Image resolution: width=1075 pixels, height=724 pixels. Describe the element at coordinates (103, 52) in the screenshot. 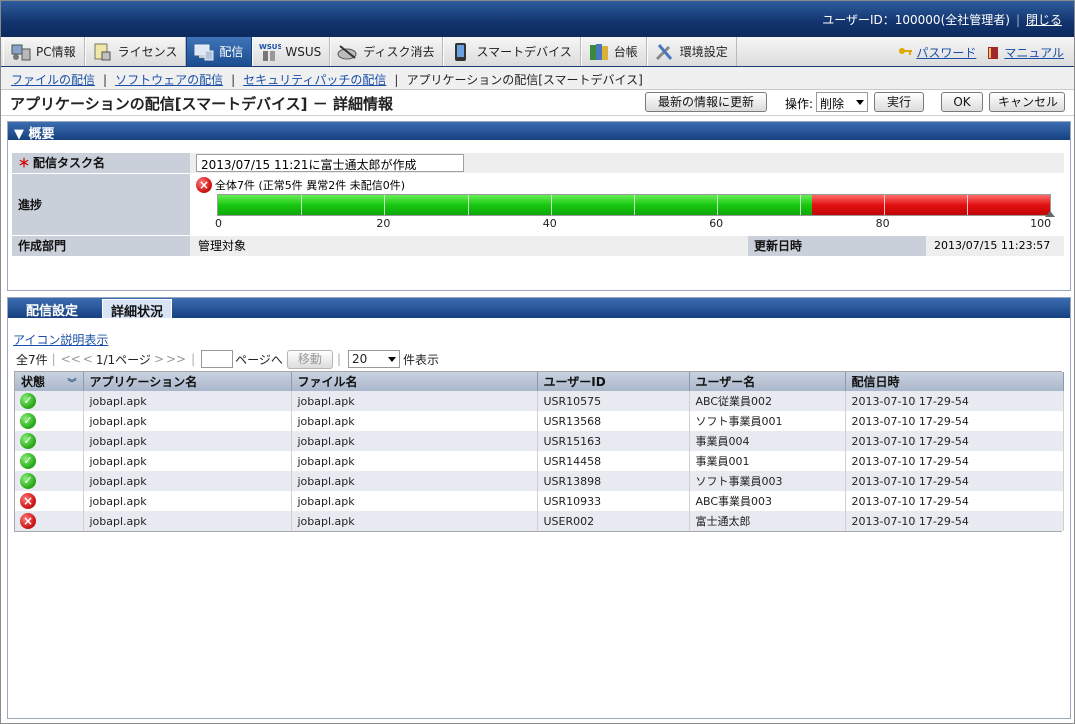

I see `license-icon` at that location.